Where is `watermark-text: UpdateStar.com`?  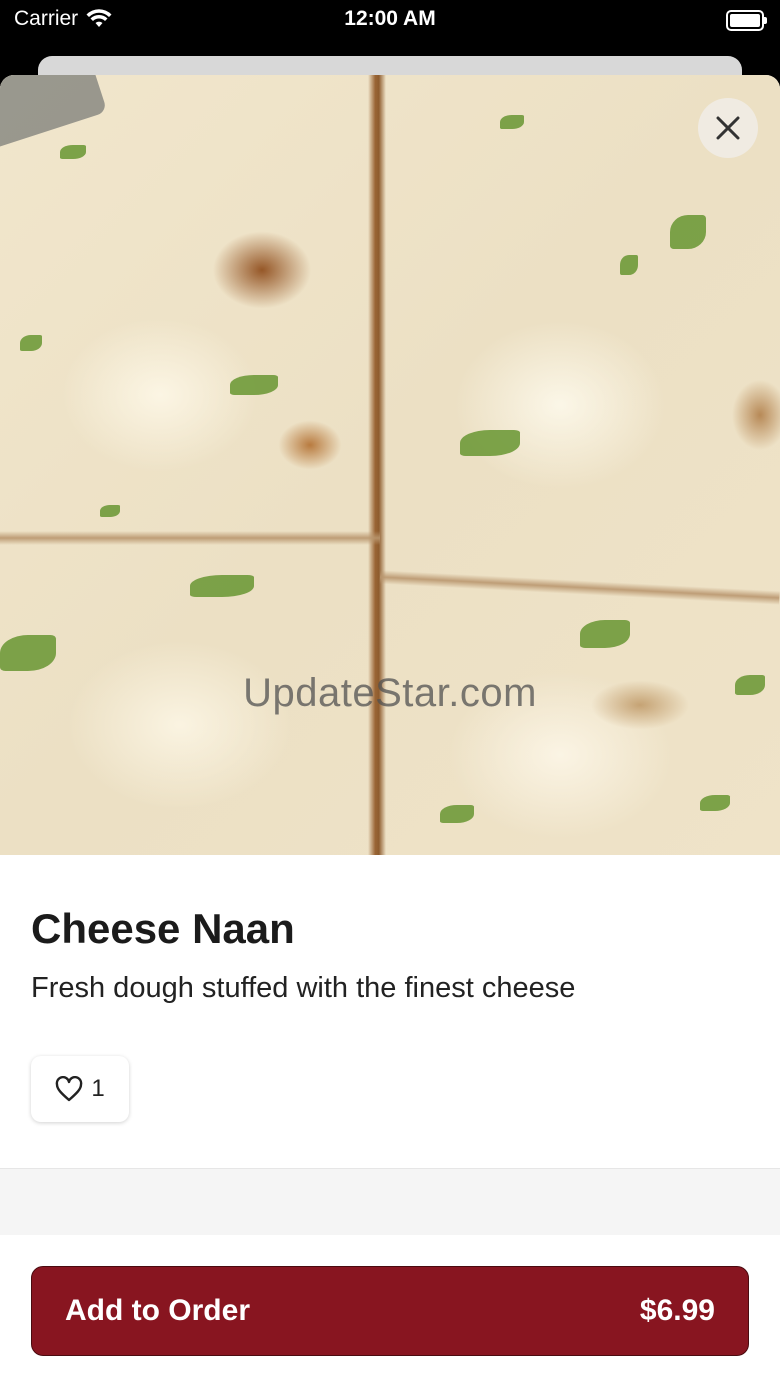 watermark-text: UpdateStar.com is located at coordinates (390, 693).